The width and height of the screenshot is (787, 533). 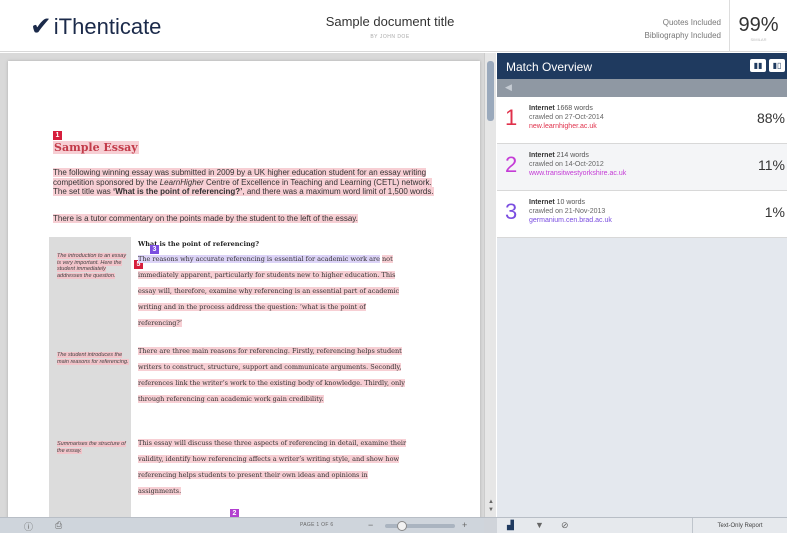 What do you see at coordinates (181, 182) in the screenshot?
I see `intro-text-b: LearnHigher` at bounding box center [181, 182].